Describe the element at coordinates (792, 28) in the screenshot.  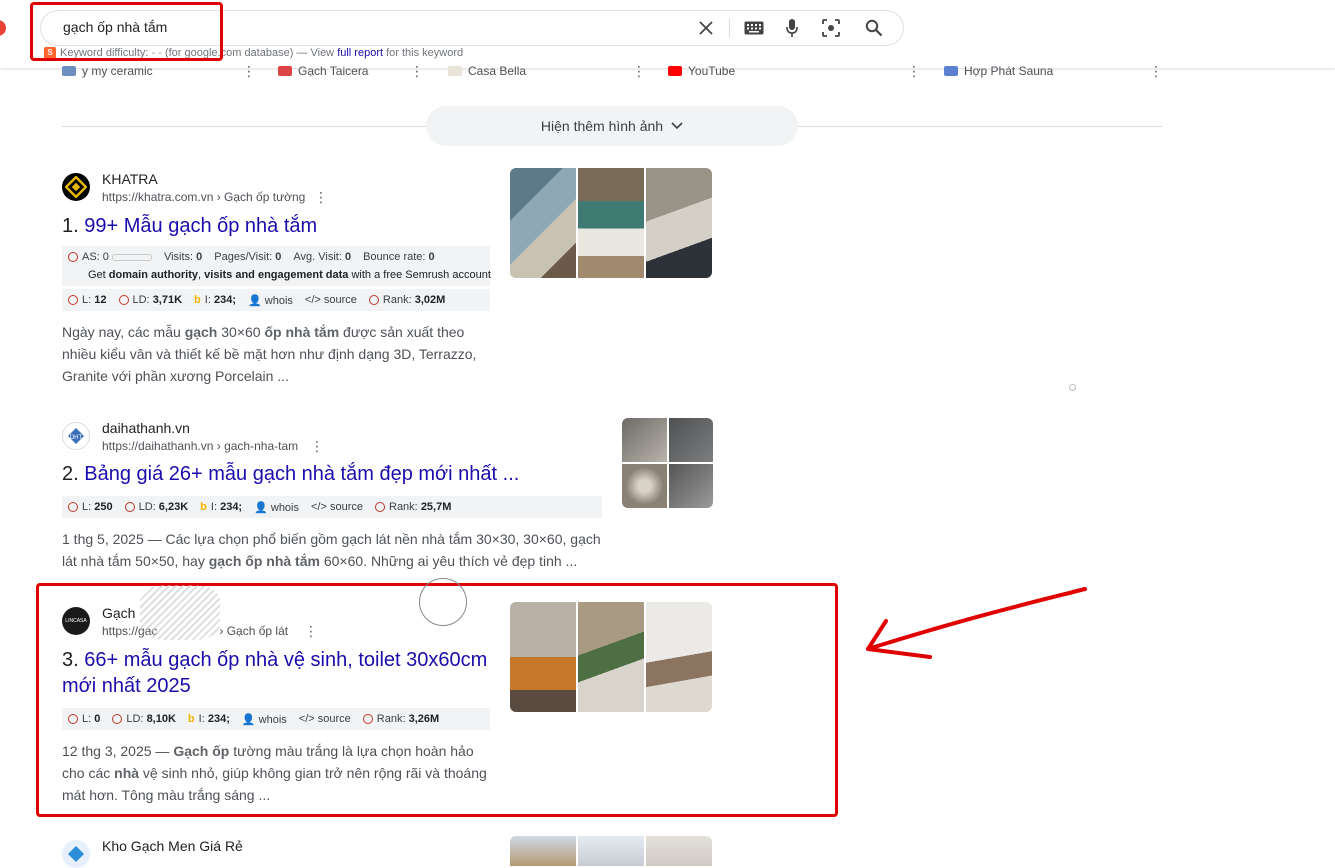
I see `microphone-icon` at that location.